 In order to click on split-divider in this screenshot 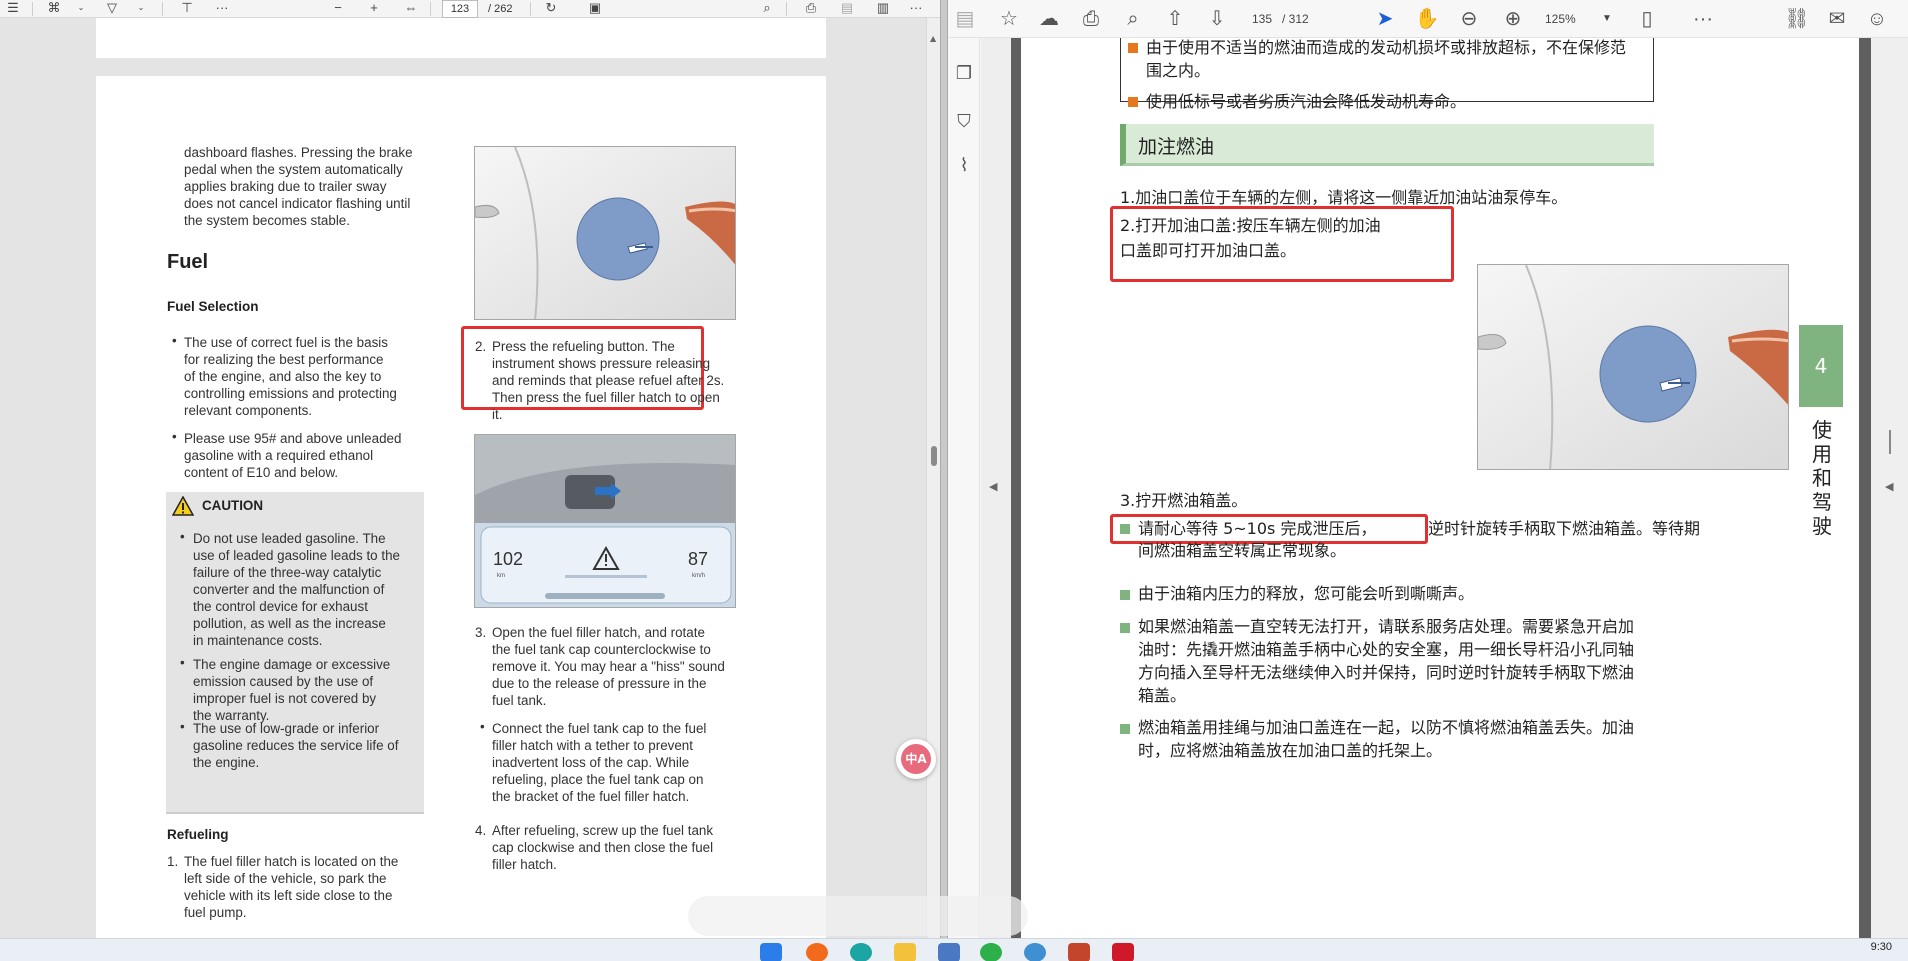, I will do `click(944, 469)`.